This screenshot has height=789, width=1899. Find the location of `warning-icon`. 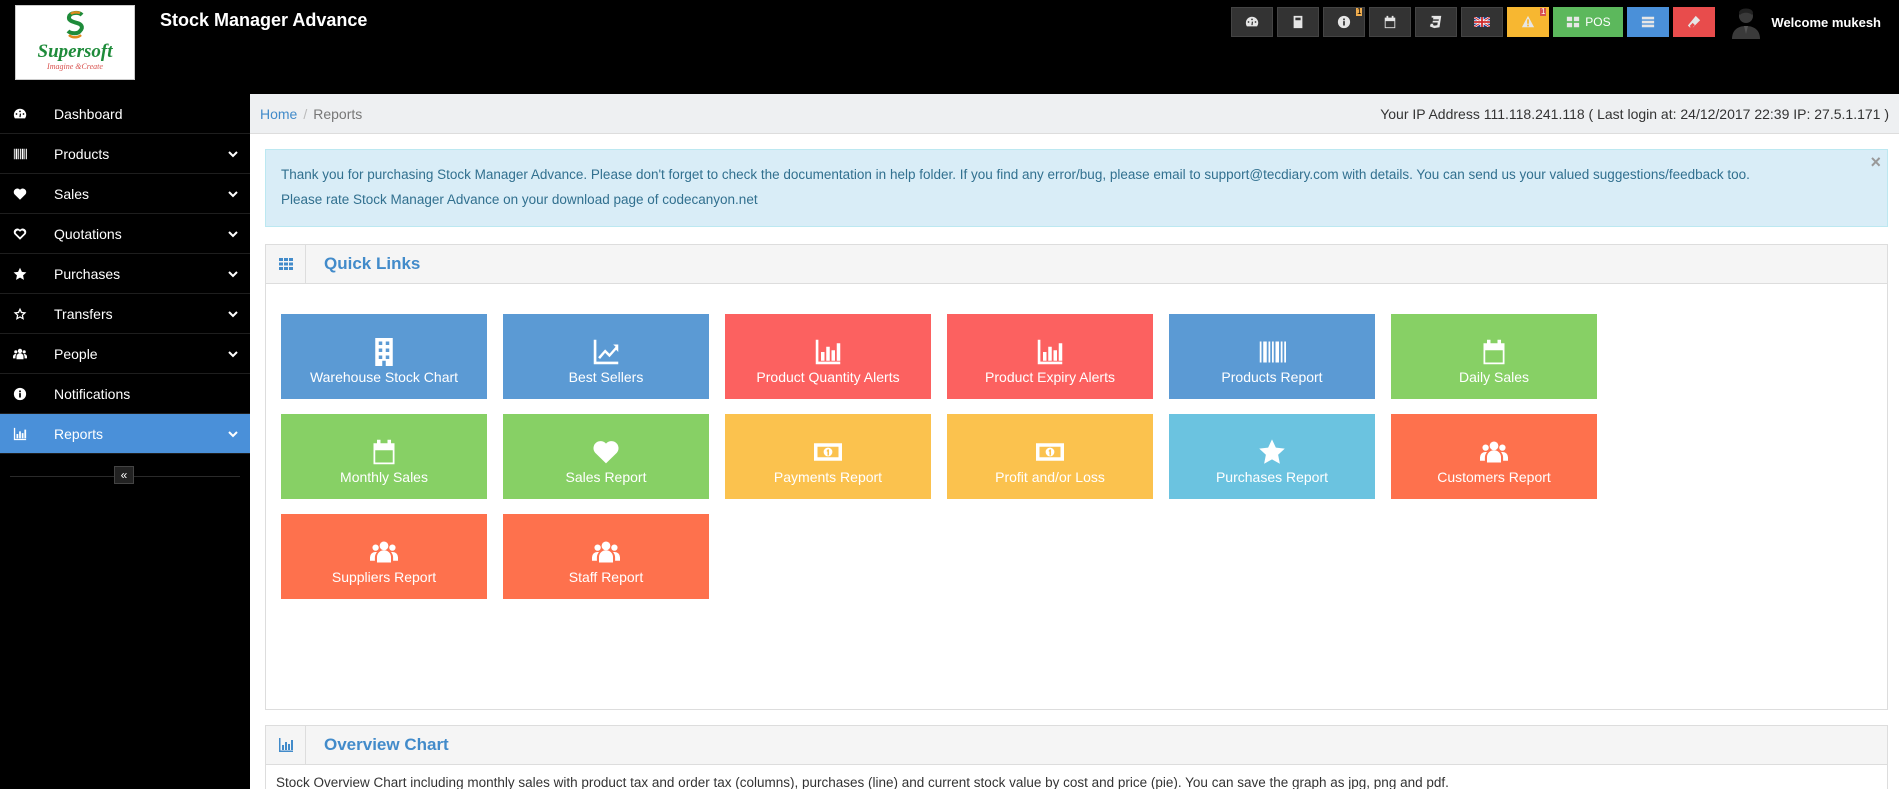

warning-icon is located at coordinates (1528, 22).